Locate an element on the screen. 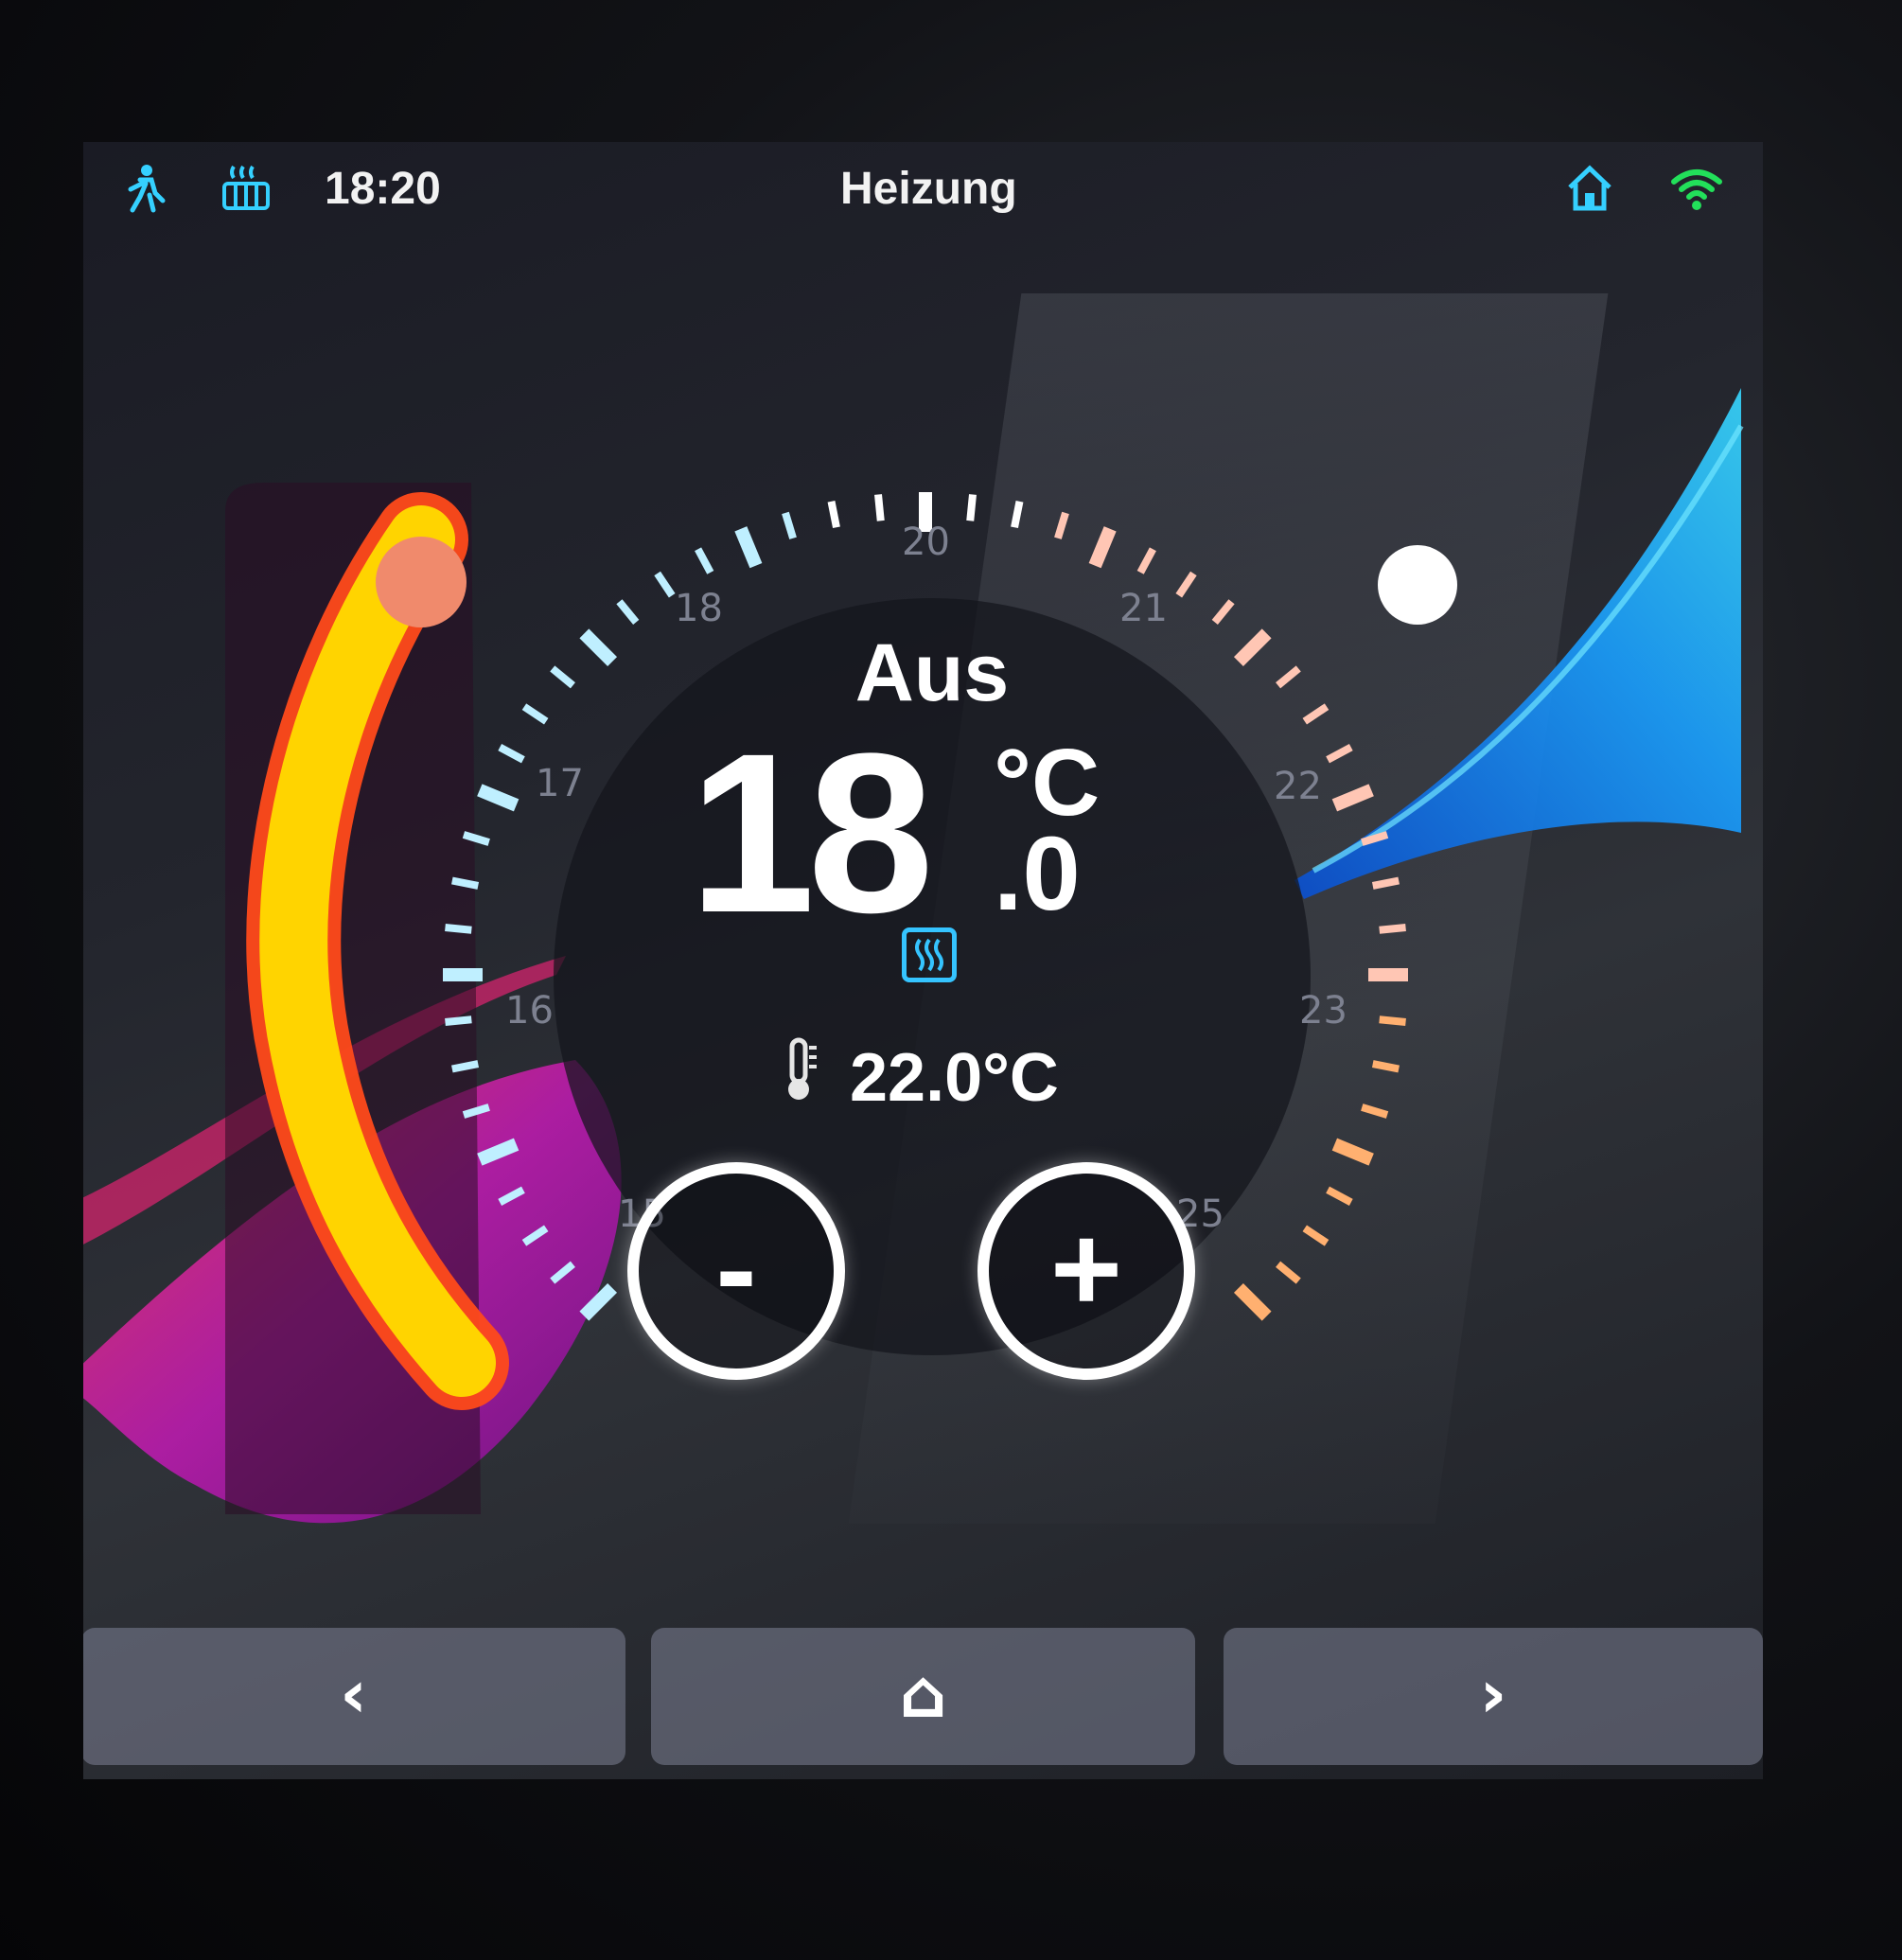 This screenshot has width=1902, height=1960. clock-time: 18:20 is located at coordinates (383, 189).